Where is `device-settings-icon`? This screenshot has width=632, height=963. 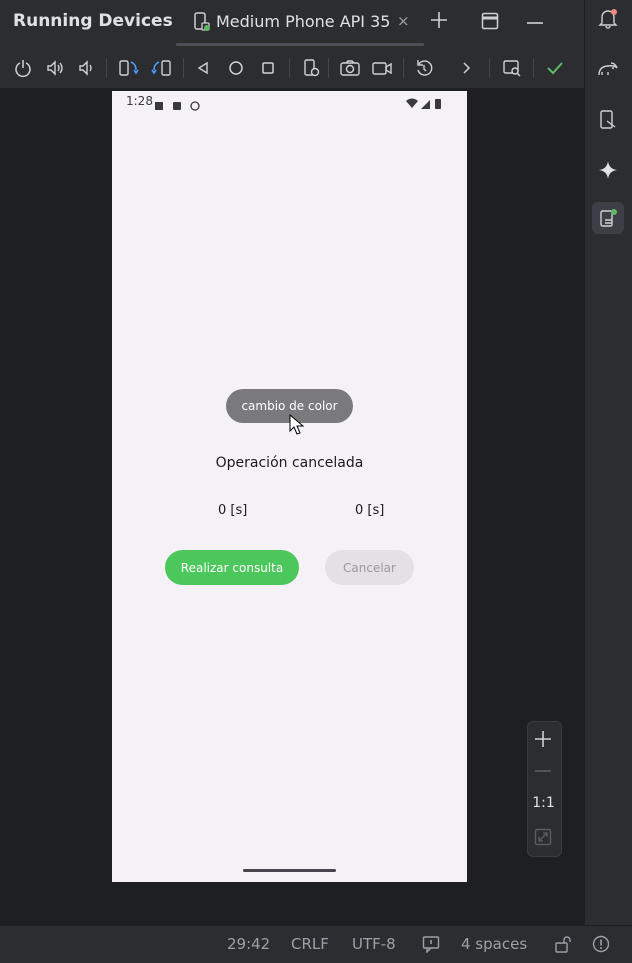 device-settings-icon is located at coordinates (311, 68).